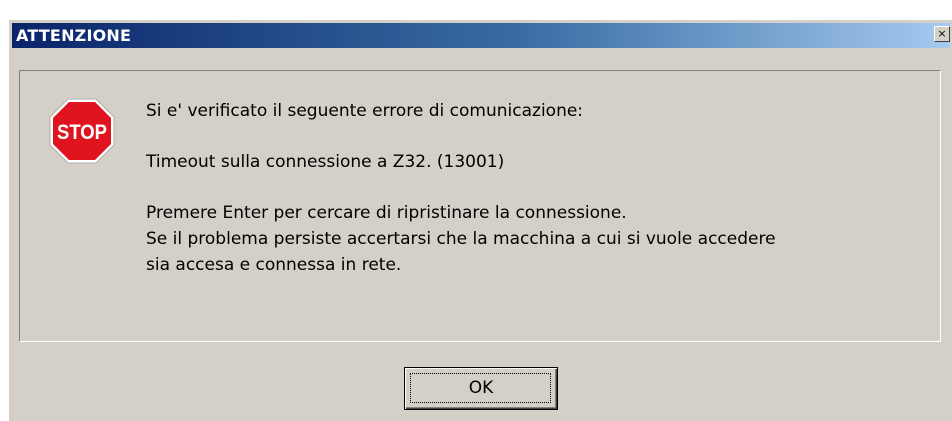  I want to click on close-icon: ×, so click(942, 33).